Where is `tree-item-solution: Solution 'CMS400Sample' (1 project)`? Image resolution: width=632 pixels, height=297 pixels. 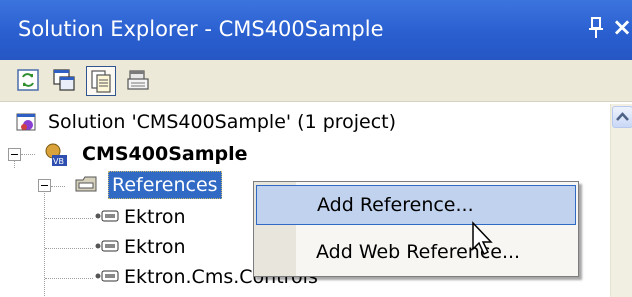
tree-item-solution: Solution 'CMS400Sample' (1 project) is located at coordinates (305, 123).